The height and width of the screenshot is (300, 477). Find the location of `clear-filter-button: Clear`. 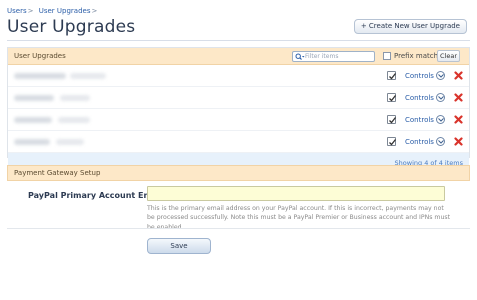

clear-filter-button: Clear is located at coordinates (448, 56).